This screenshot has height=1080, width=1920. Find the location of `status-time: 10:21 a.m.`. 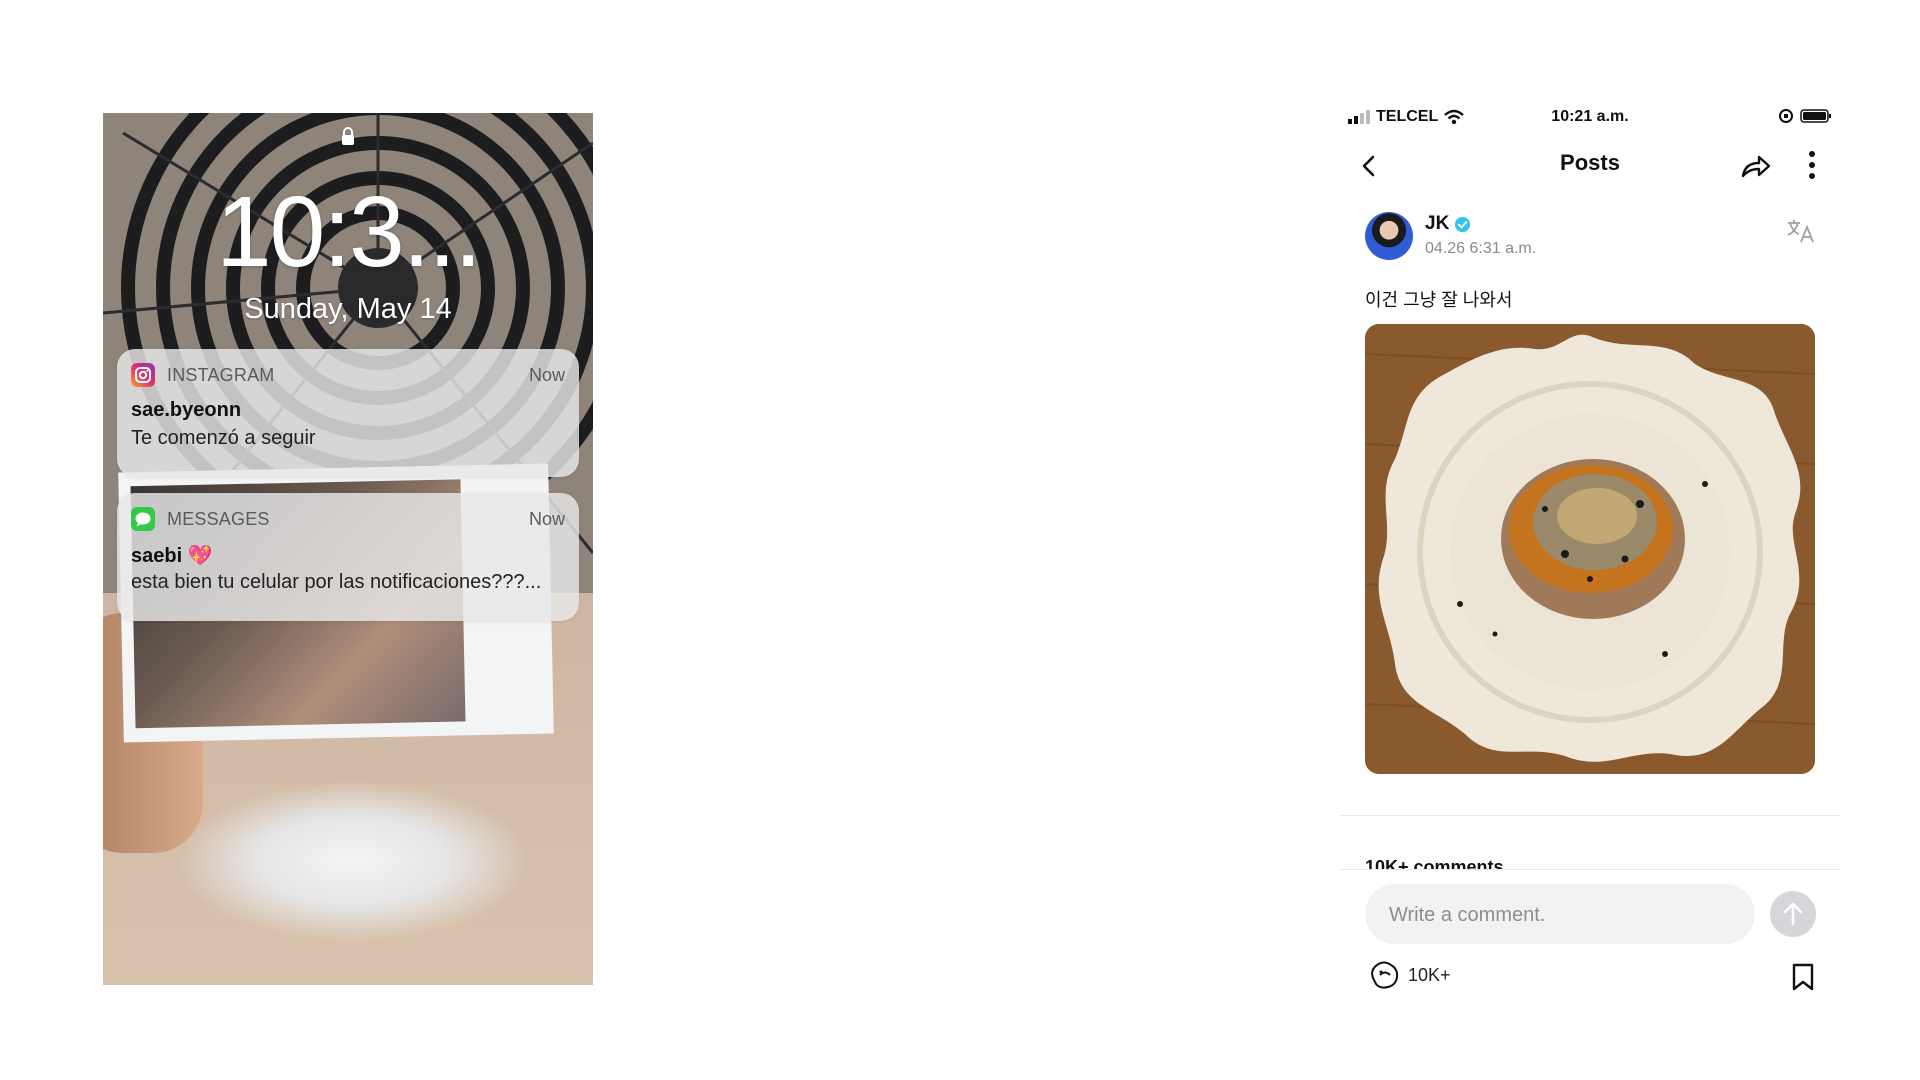

status-time: 10:21 a.m. is located at coordinates (1590, 116).